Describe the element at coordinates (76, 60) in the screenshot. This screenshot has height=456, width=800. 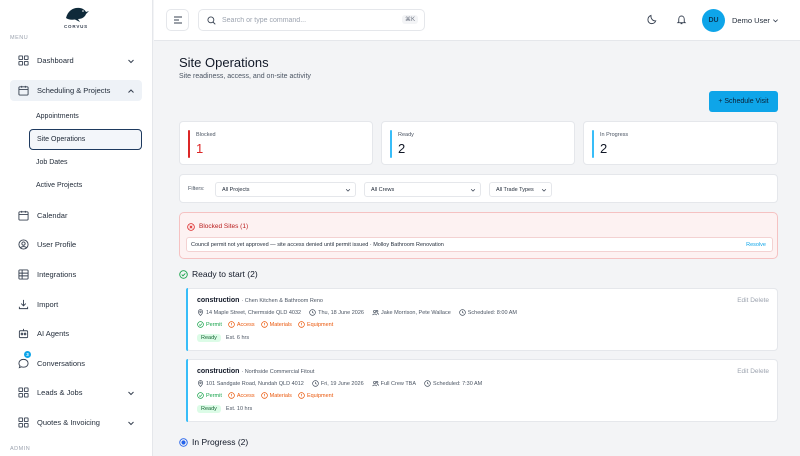
I see `sidebar-item-dashboard: Dashboard` at that location.